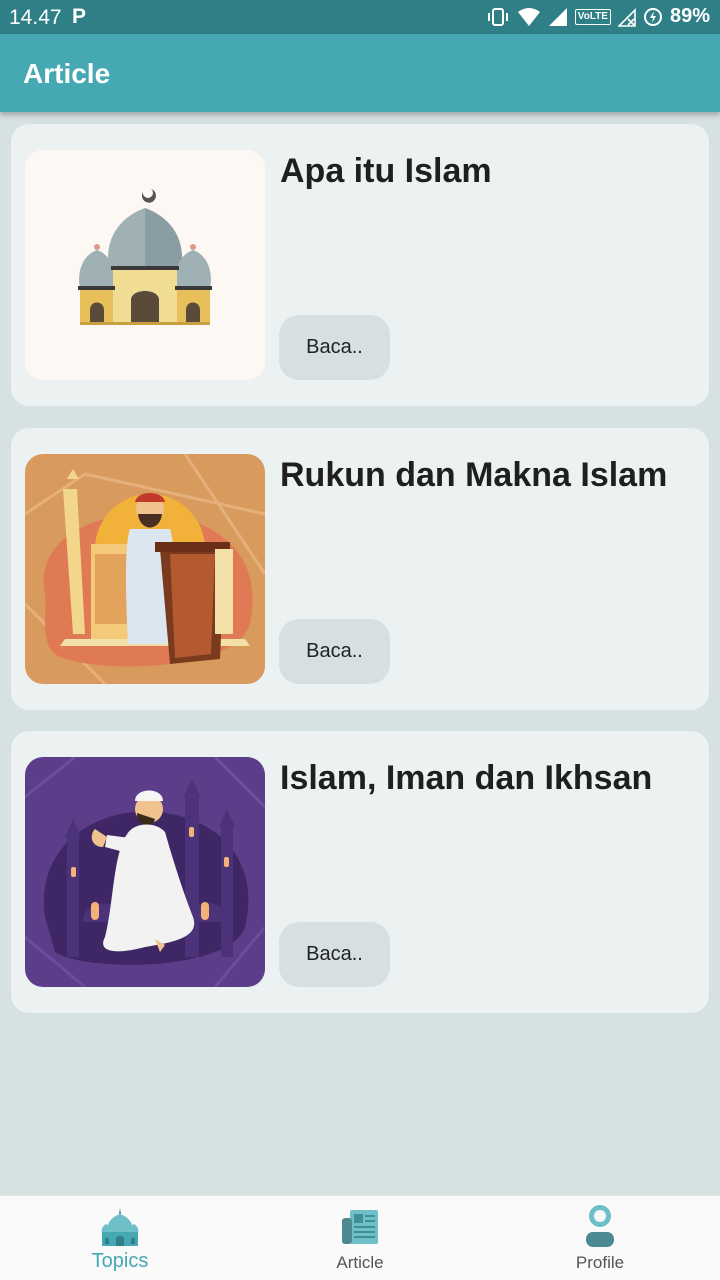 The width and height of the screenshot is (720, 1280). What do you see at coordinates (386, 171) in the screenshot?
I see `article-title: Apa itu Islam` at bounding box center [386, 171].